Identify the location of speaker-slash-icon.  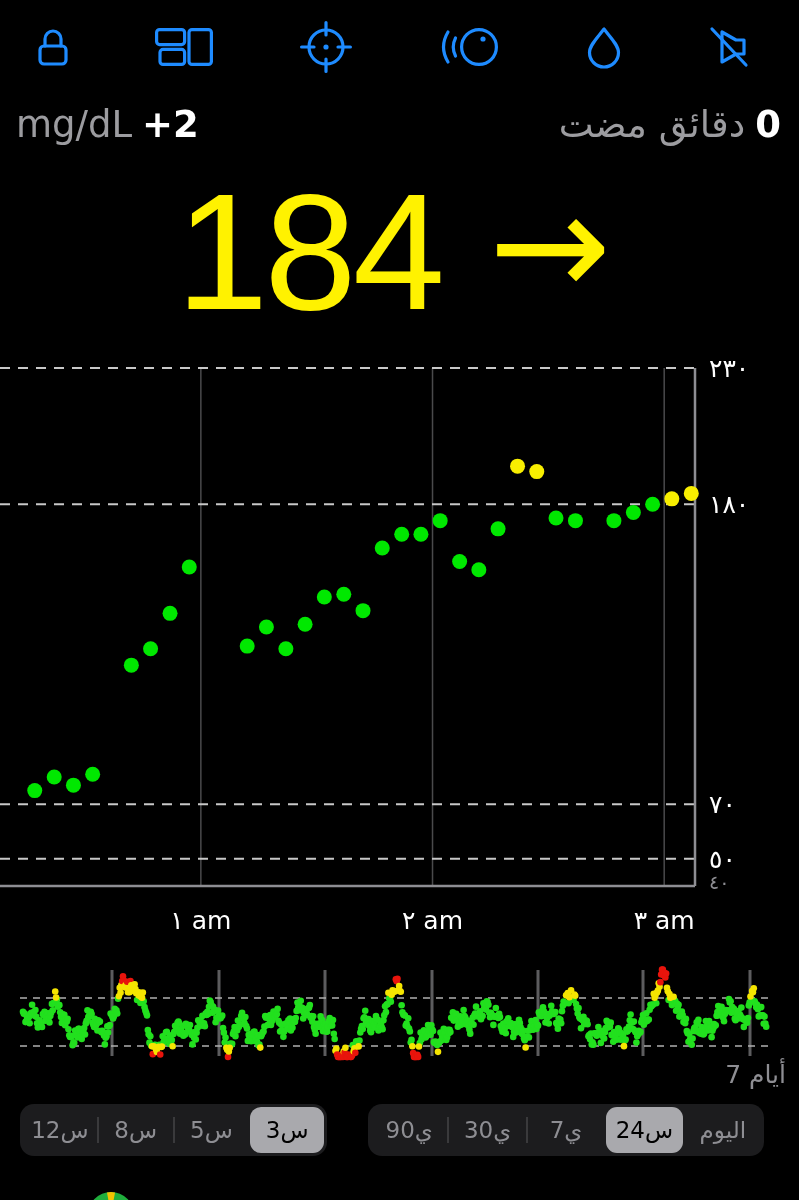
(728, 47).